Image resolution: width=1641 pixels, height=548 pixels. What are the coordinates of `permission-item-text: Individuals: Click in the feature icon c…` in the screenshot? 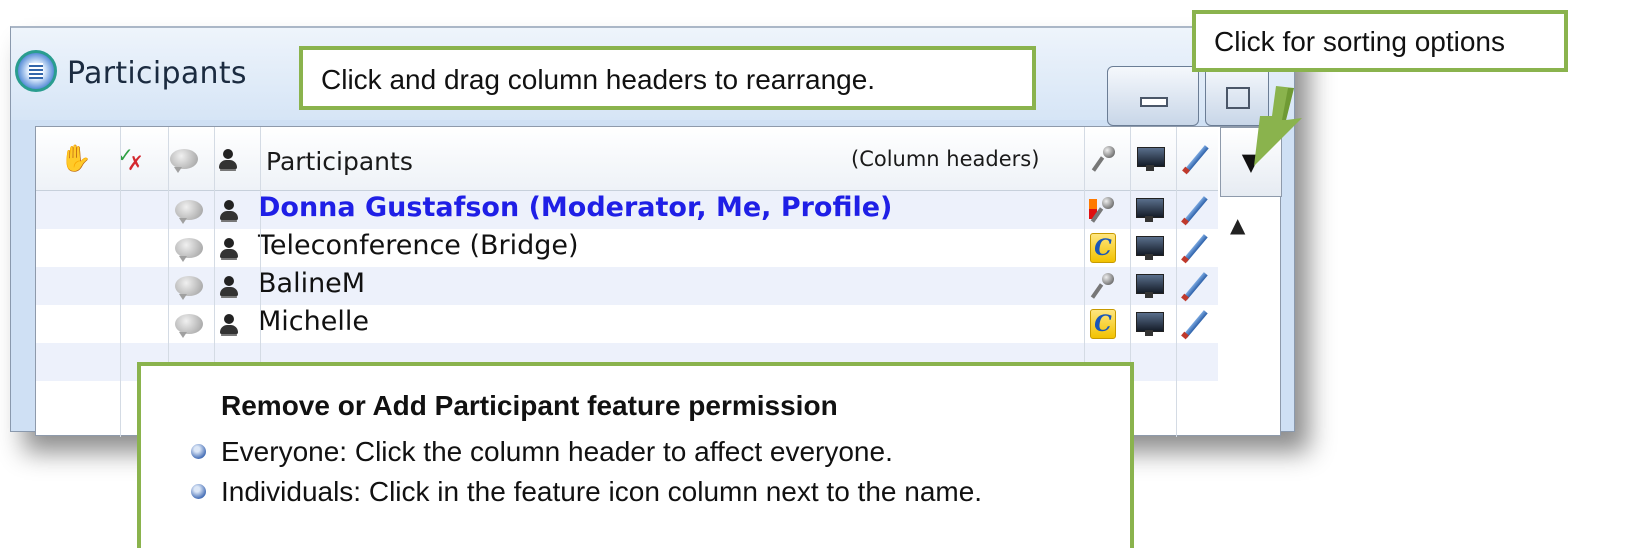 It's located at (602, 491).